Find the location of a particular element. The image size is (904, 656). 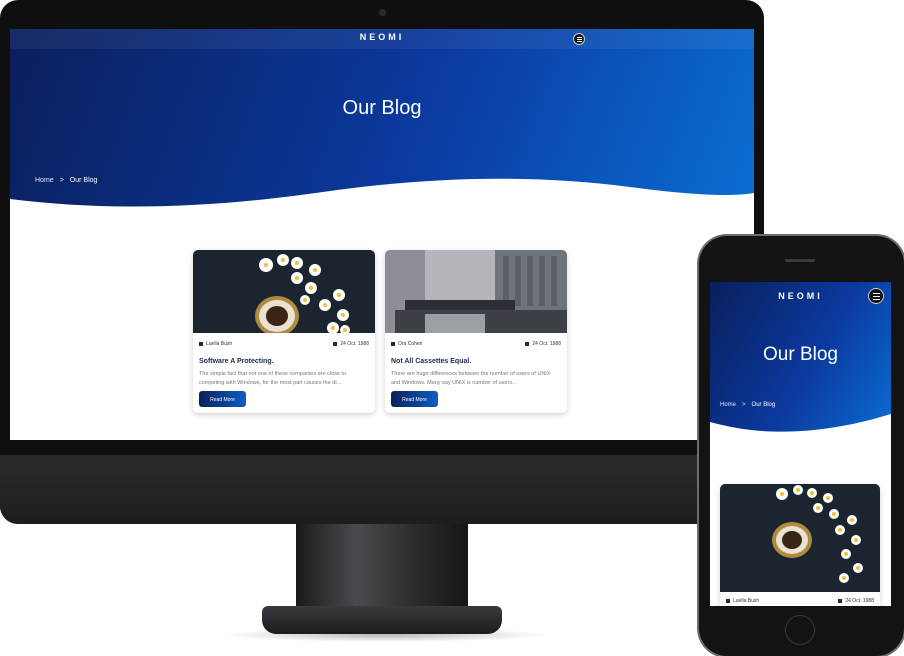

page-title: Our Blog is located at coordinates (382, 108).